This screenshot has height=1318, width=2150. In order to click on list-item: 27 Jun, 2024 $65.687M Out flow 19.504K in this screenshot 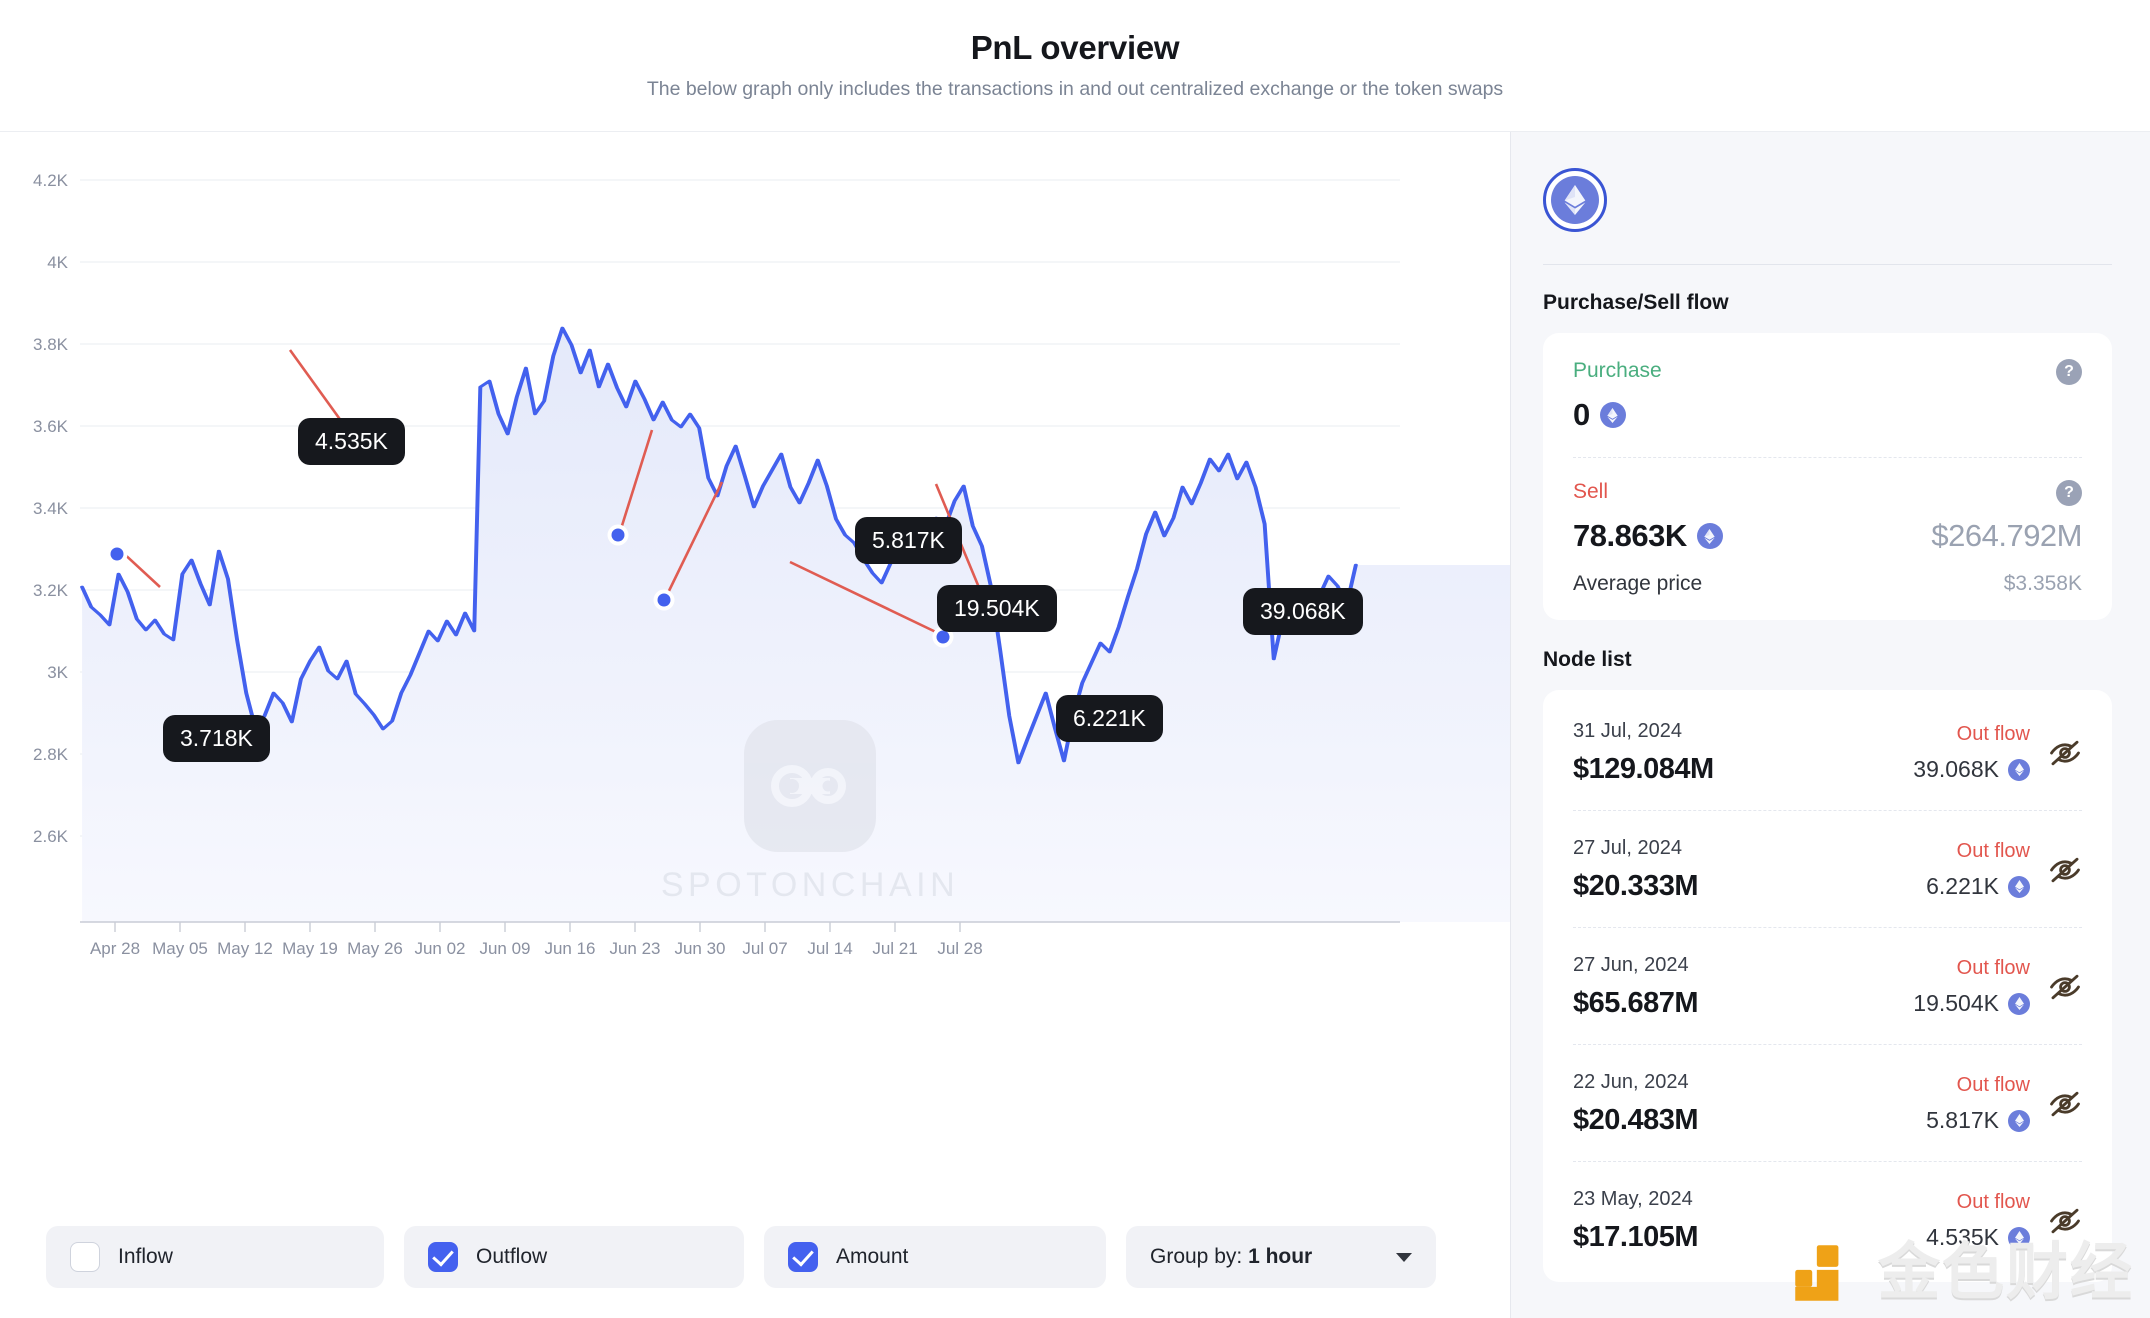, I will do `click(1827, 986)`.